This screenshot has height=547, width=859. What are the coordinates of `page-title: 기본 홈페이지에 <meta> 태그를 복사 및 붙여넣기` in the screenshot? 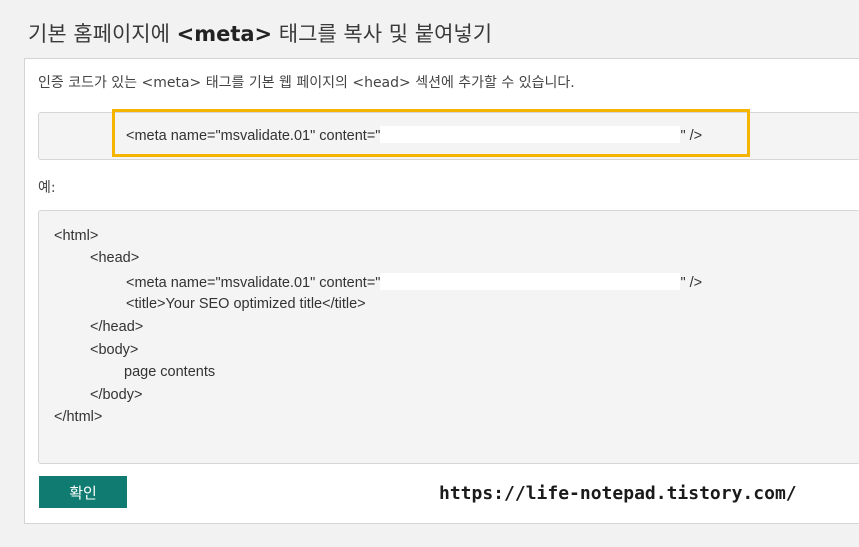 It's located at (260, 33).